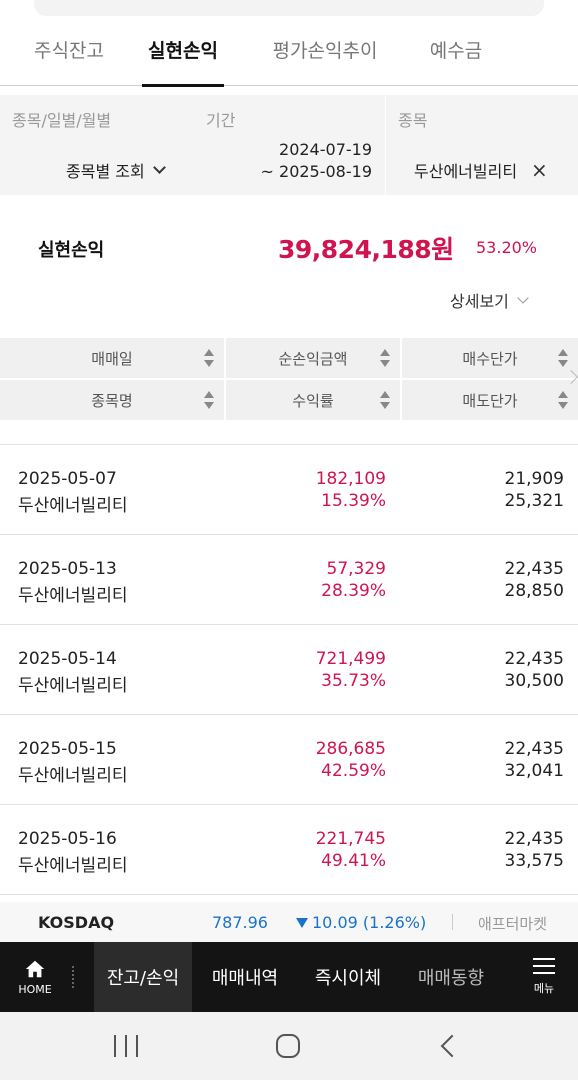  What do you see at coordinates (353, 501) in the screenshot?
I see `return-rate: 15.39%` at bounding box center [353, 501].